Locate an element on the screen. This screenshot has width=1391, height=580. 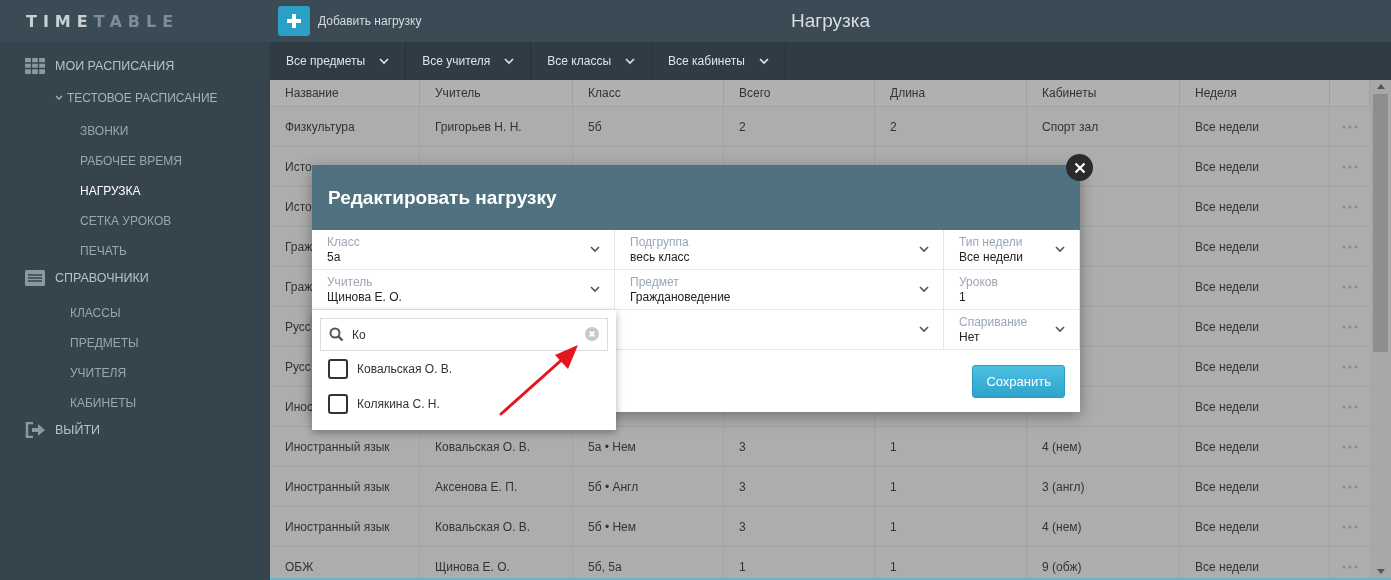
sidebar-link: УЧИТЕЛЯ is located at coordinates (135, 373).